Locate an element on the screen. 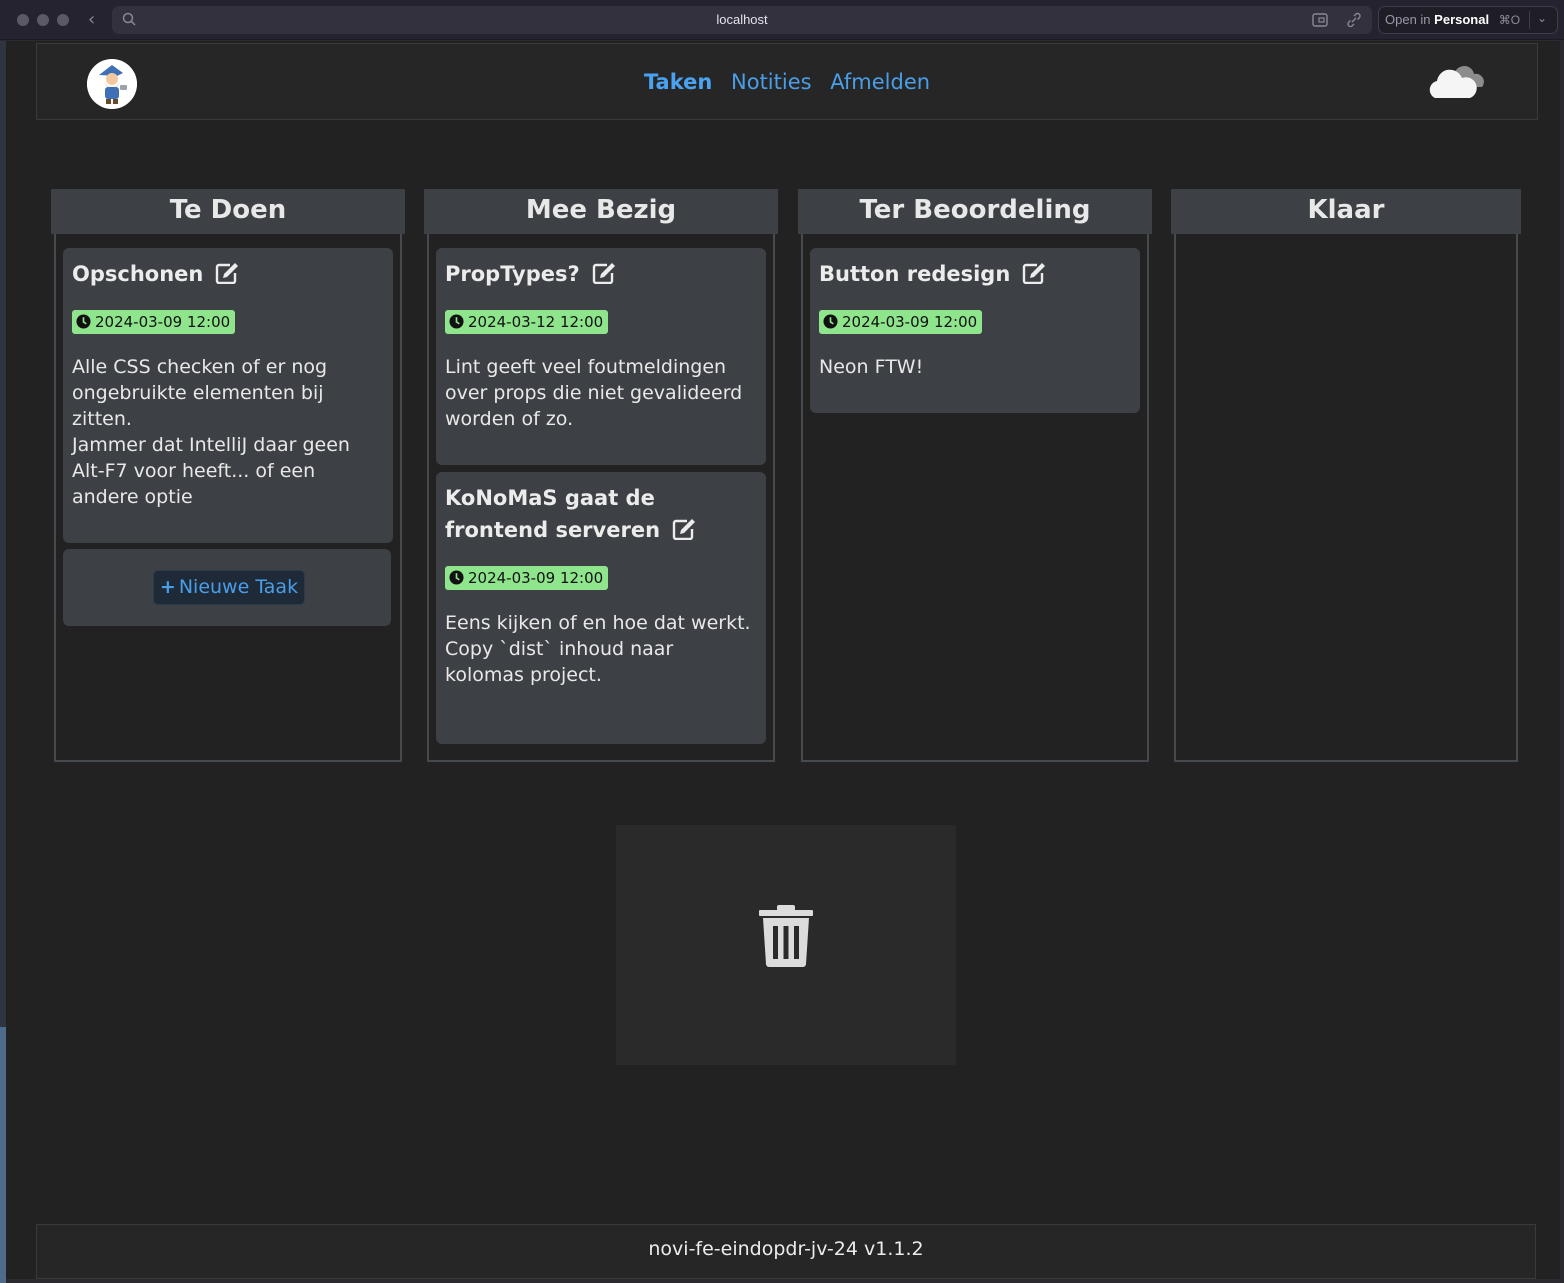  maximize-window-button is located at coordinates (63, 20).